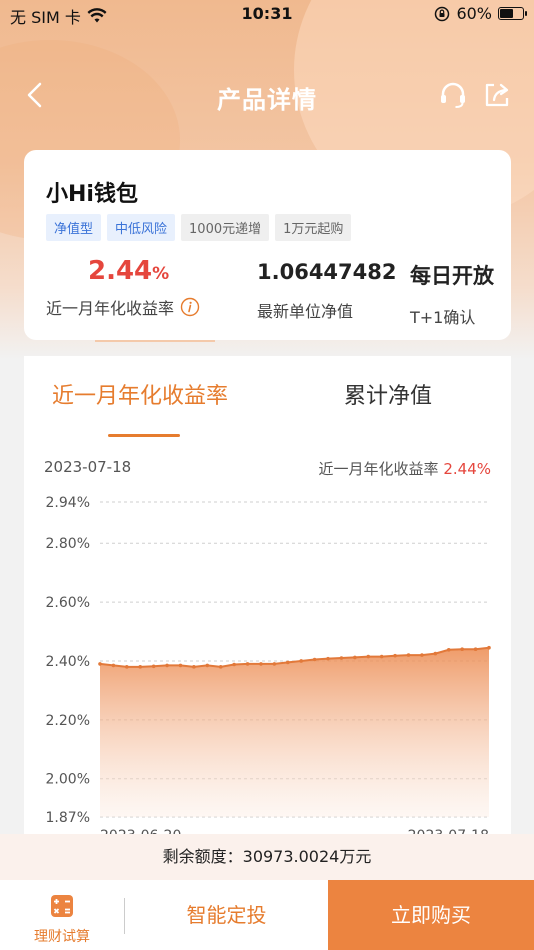 This screenshot has height=950, width=534. I want to click on yield-unit: %, so click(161, 274).